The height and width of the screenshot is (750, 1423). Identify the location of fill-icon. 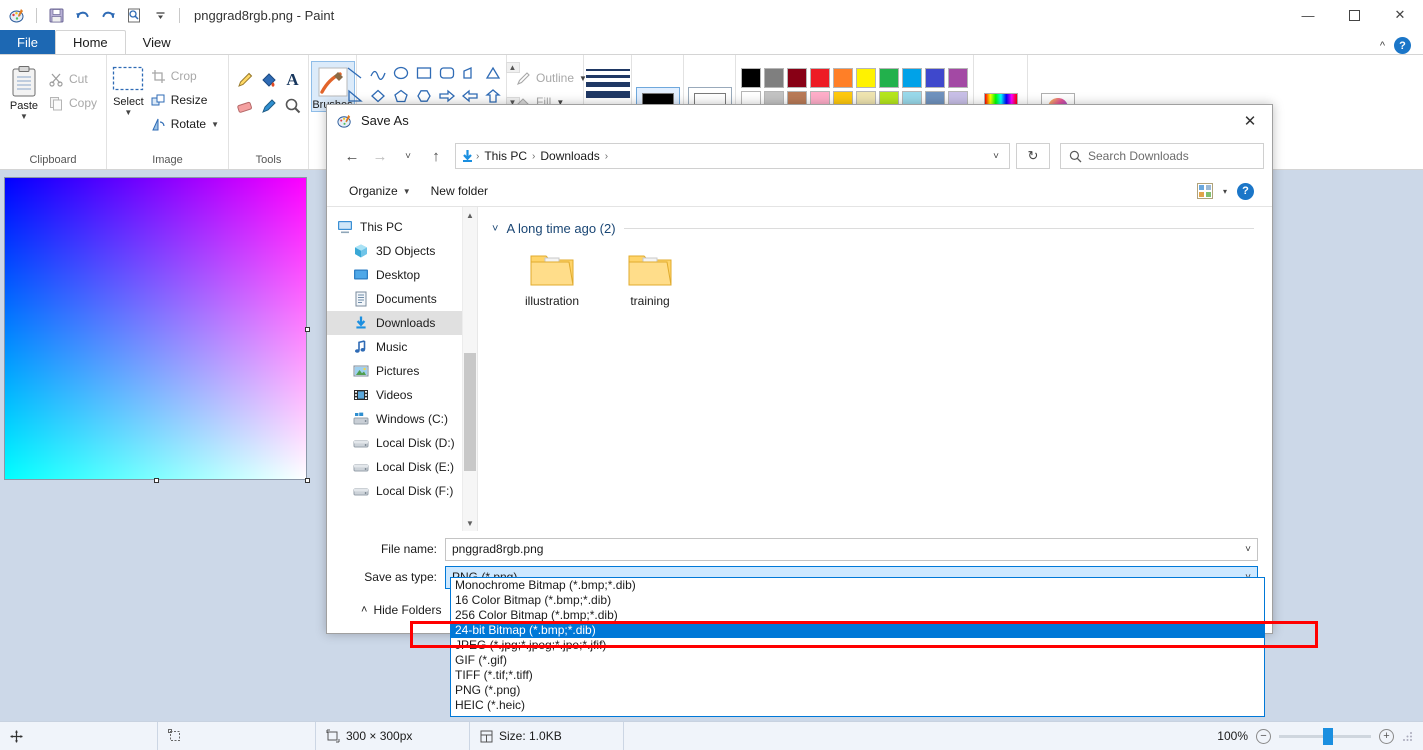
(269, 80).